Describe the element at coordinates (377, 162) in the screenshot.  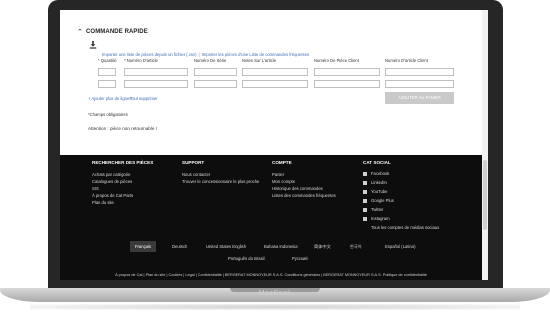
I see `footer-title-social: CAT SOCIAL` at that location.